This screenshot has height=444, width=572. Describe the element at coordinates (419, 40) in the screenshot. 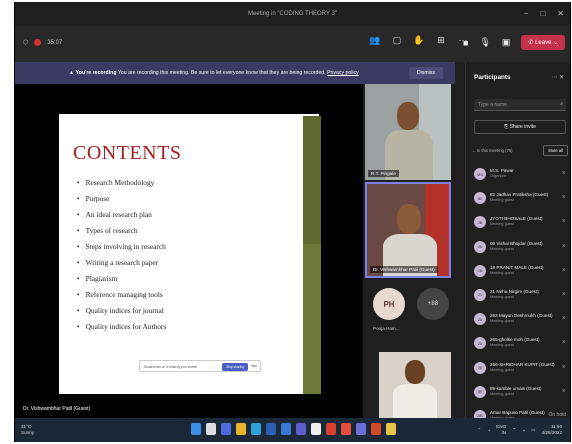

I see `raise-hand-icon: ✋` at that location.